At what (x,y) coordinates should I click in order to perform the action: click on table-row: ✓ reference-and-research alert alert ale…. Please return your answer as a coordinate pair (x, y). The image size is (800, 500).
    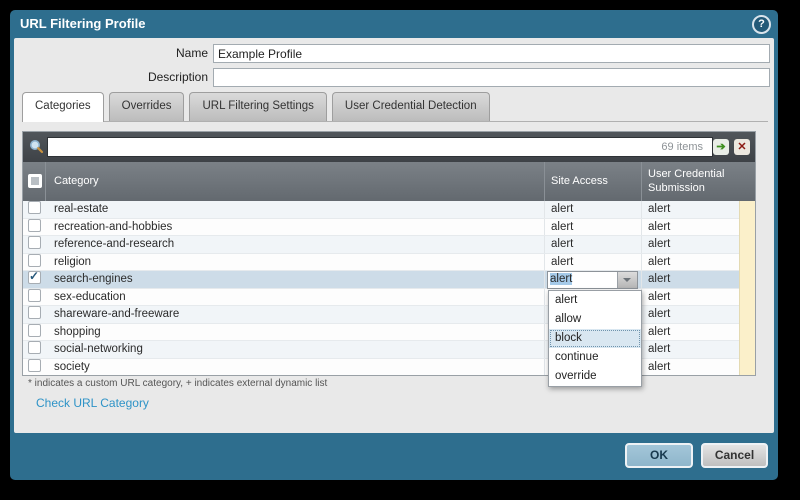
    Looking at the image, I should click on (389, 245).